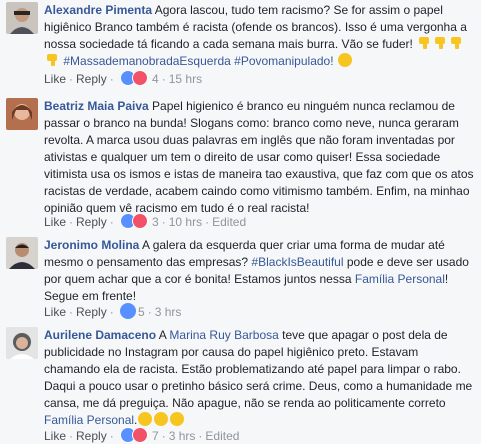 The image size is (481, 444). What do you see at coordinates (155, 222) in the screenshot?
I see `reaction-count: 3` at bounding box center [155, 222].